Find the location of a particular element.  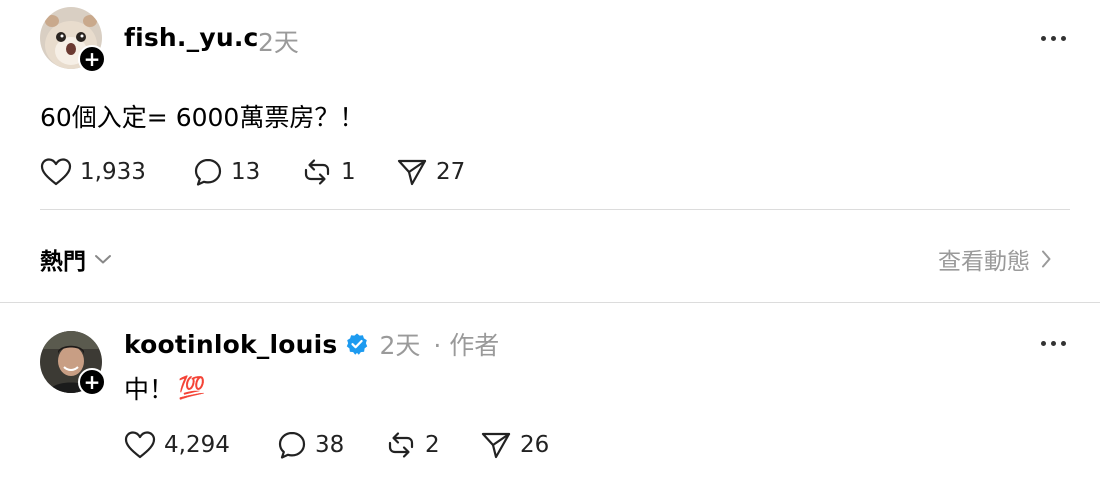

hundred-points-emoji: 💯 is located at coordinates (192, 388).